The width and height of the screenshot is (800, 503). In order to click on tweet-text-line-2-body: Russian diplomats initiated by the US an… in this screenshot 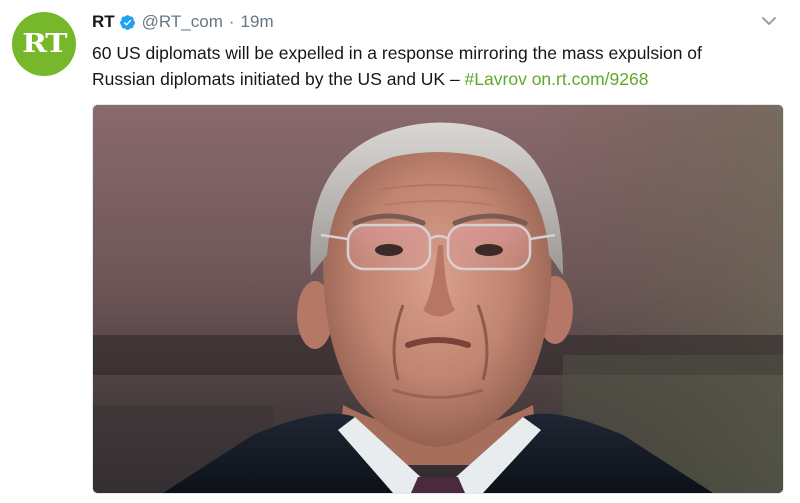, I will do `click(278, 79)`.